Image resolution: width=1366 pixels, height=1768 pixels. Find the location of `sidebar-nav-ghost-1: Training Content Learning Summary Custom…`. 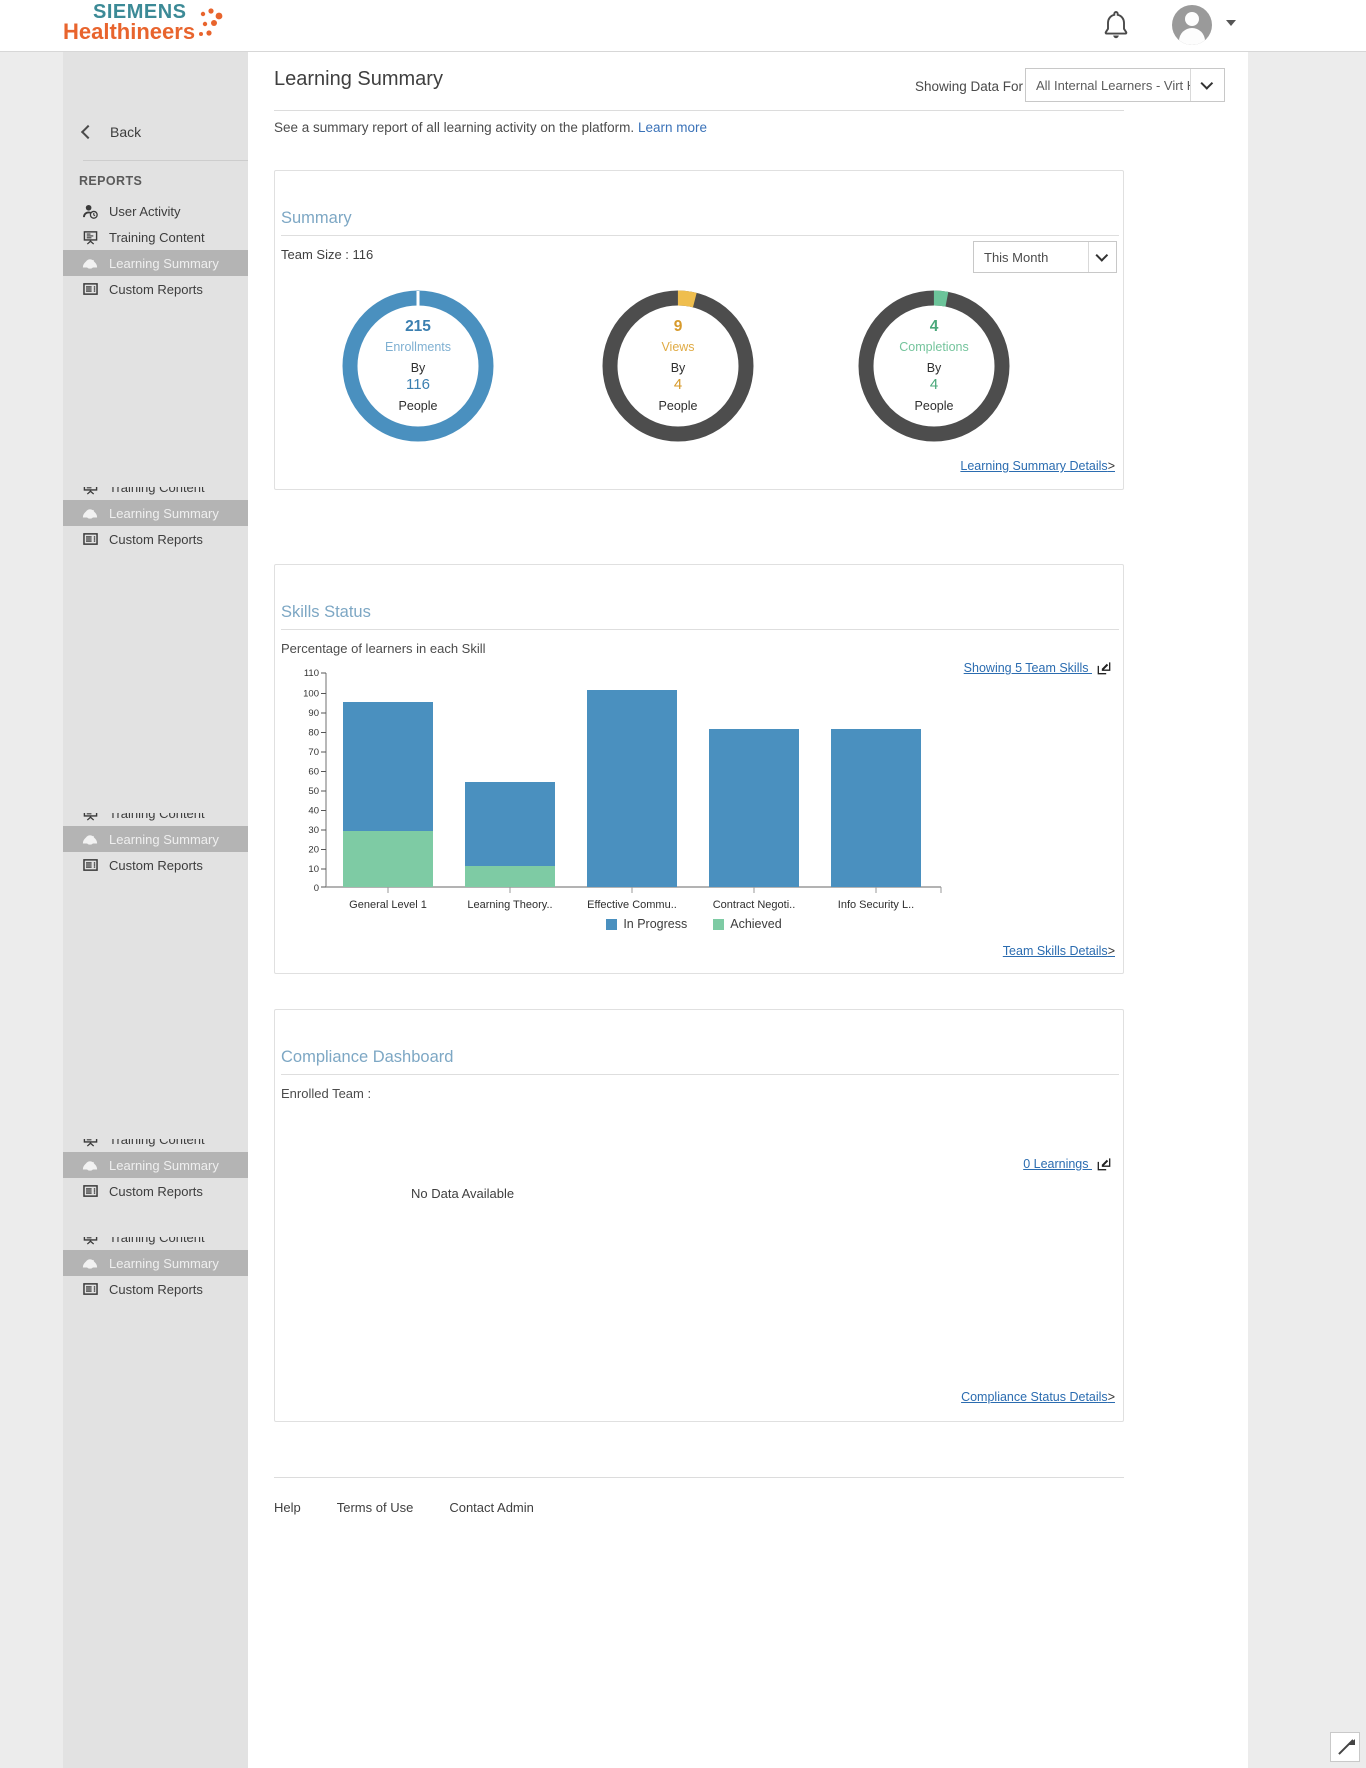

sidebar-nav-ghost-1: Training Content Learning Summary Custom… is located at coordinates (155, 524).